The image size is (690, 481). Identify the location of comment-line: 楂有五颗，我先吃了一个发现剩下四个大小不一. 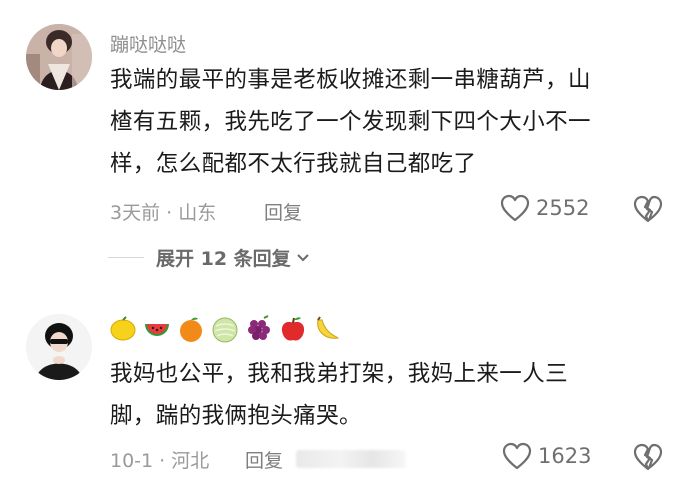
(350, 122).